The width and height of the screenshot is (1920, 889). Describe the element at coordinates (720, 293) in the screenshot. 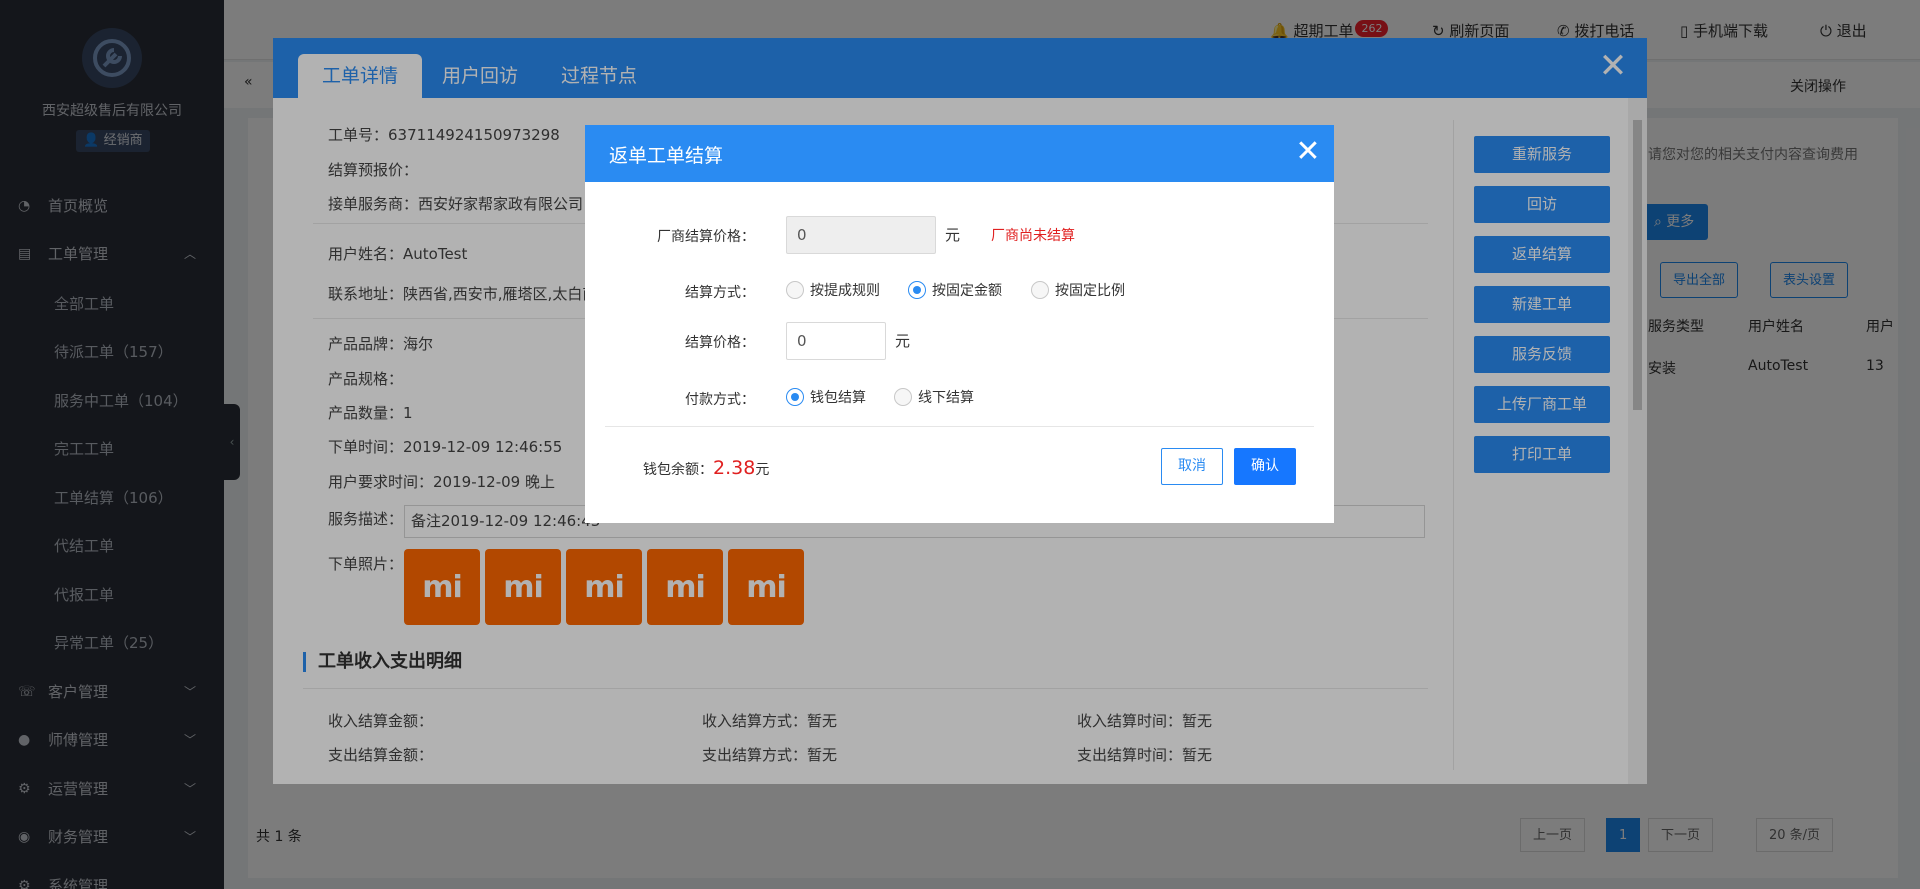

I see `settle-method-label: 结算方式：` at that location.